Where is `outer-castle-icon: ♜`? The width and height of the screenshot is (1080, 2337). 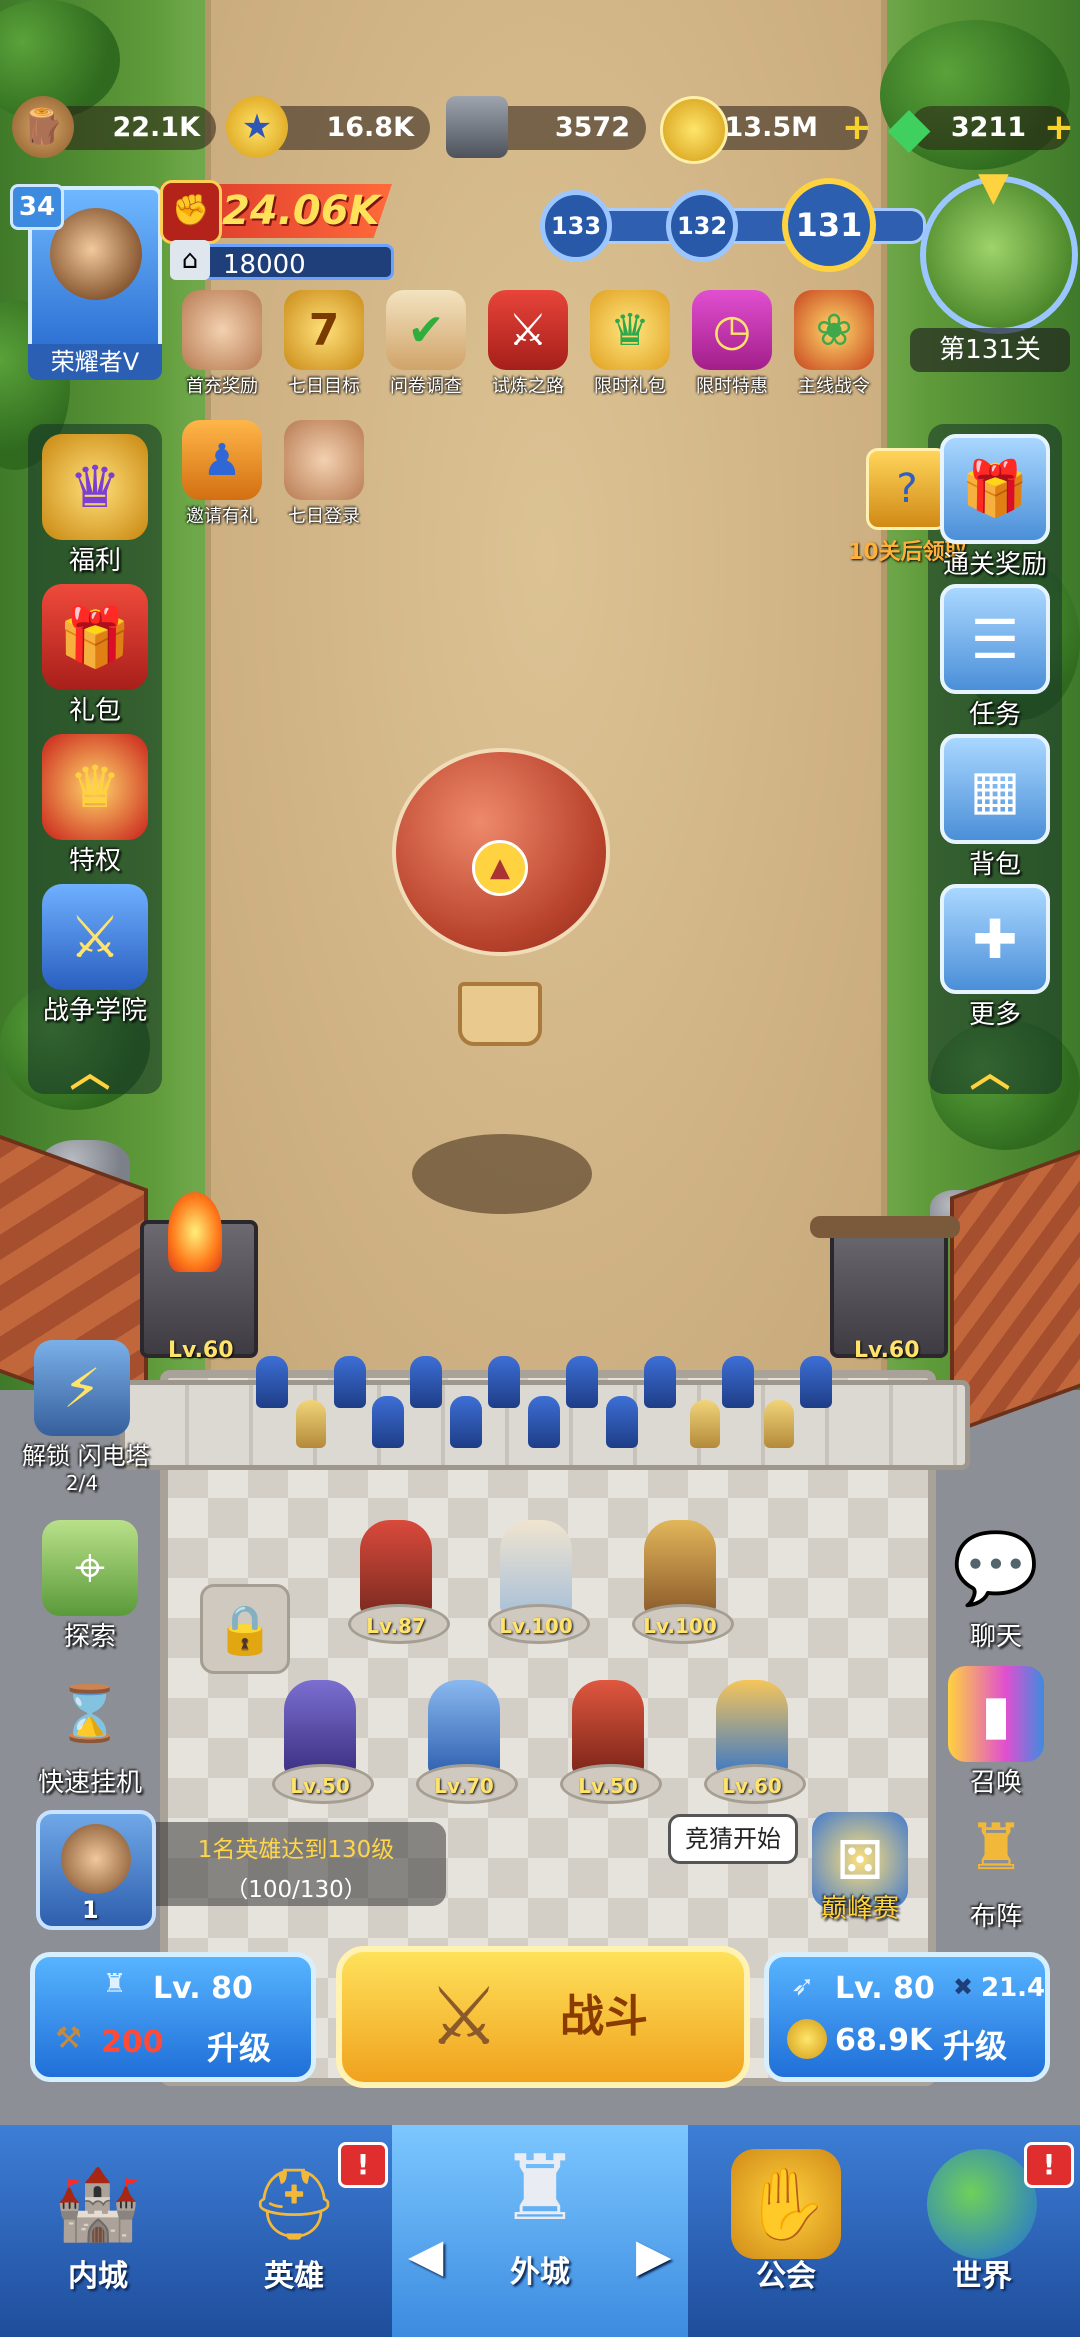
outer-castle-icon: ♜ is located at coordinates (540, 2188).